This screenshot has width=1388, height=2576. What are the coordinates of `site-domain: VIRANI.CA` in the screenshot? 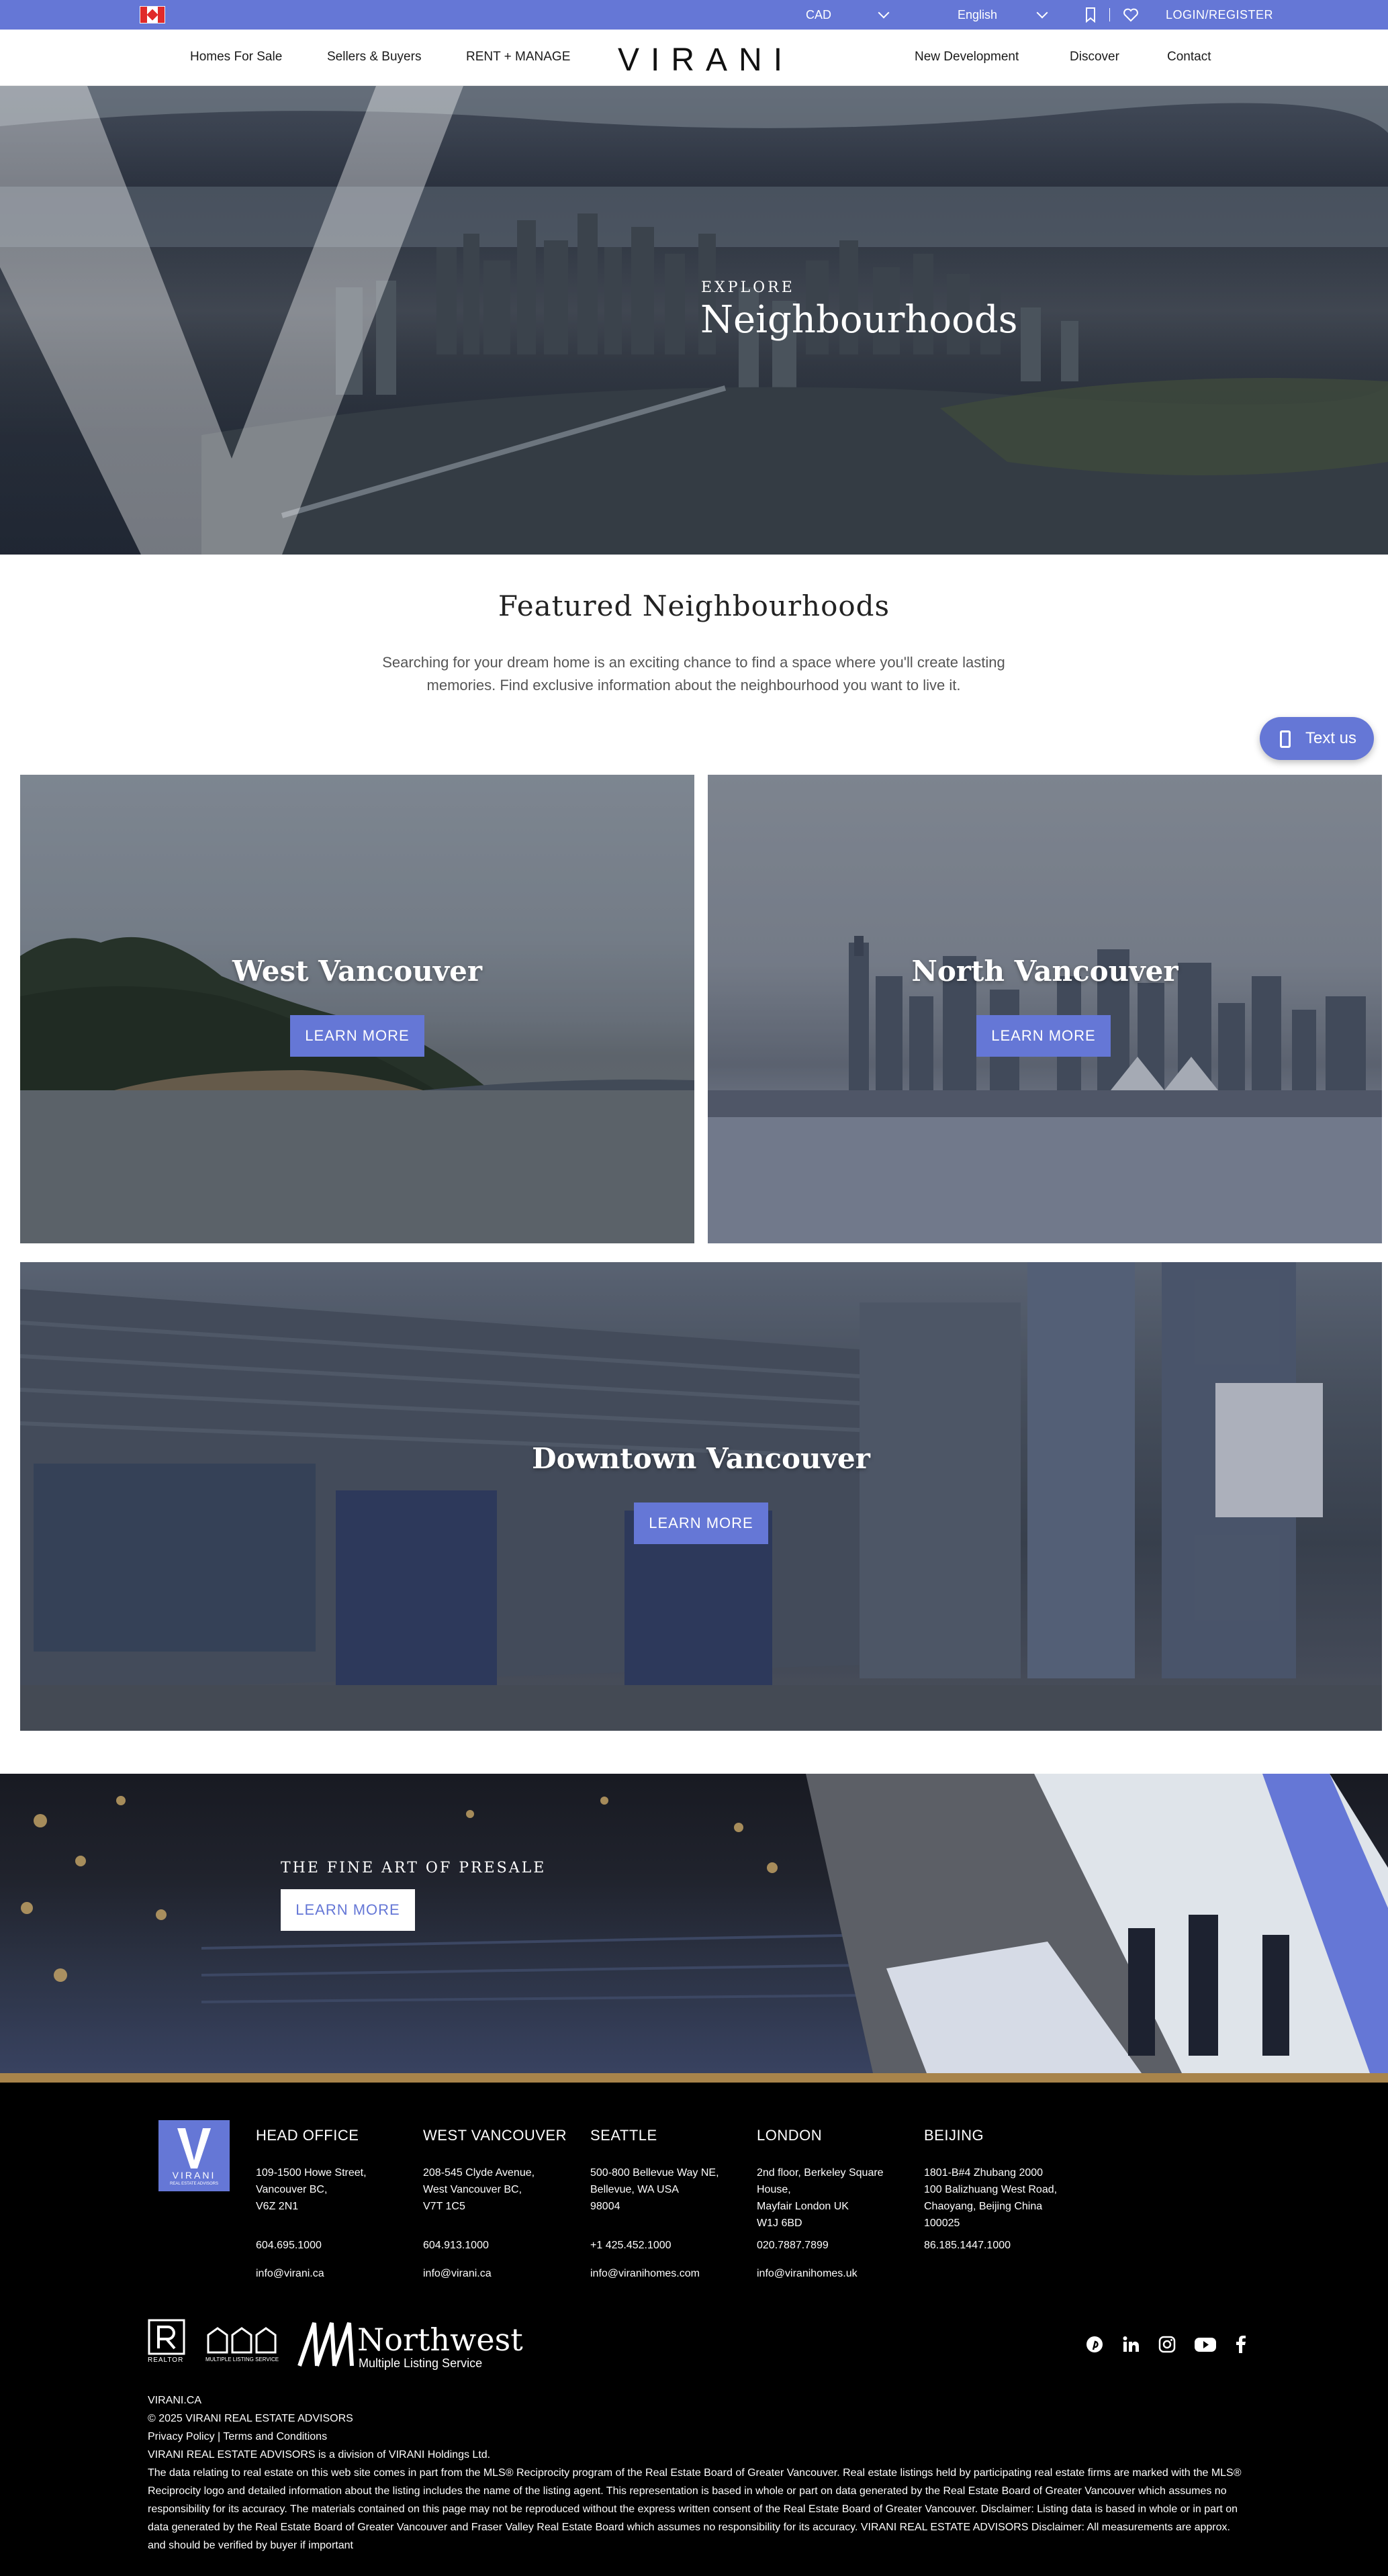 It's located at (698, 2400).